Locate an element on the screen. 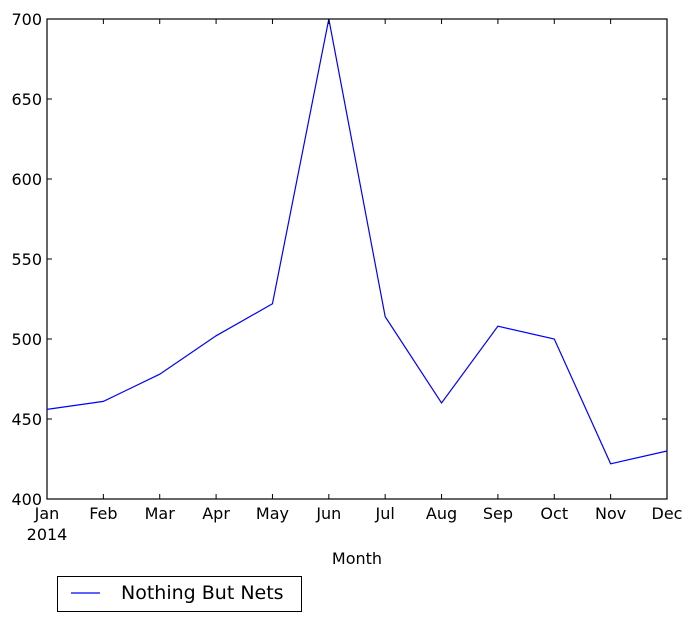 This screenshot has width=693, height=621. x-tick-label: Aug is located at coordinates (441, 513).